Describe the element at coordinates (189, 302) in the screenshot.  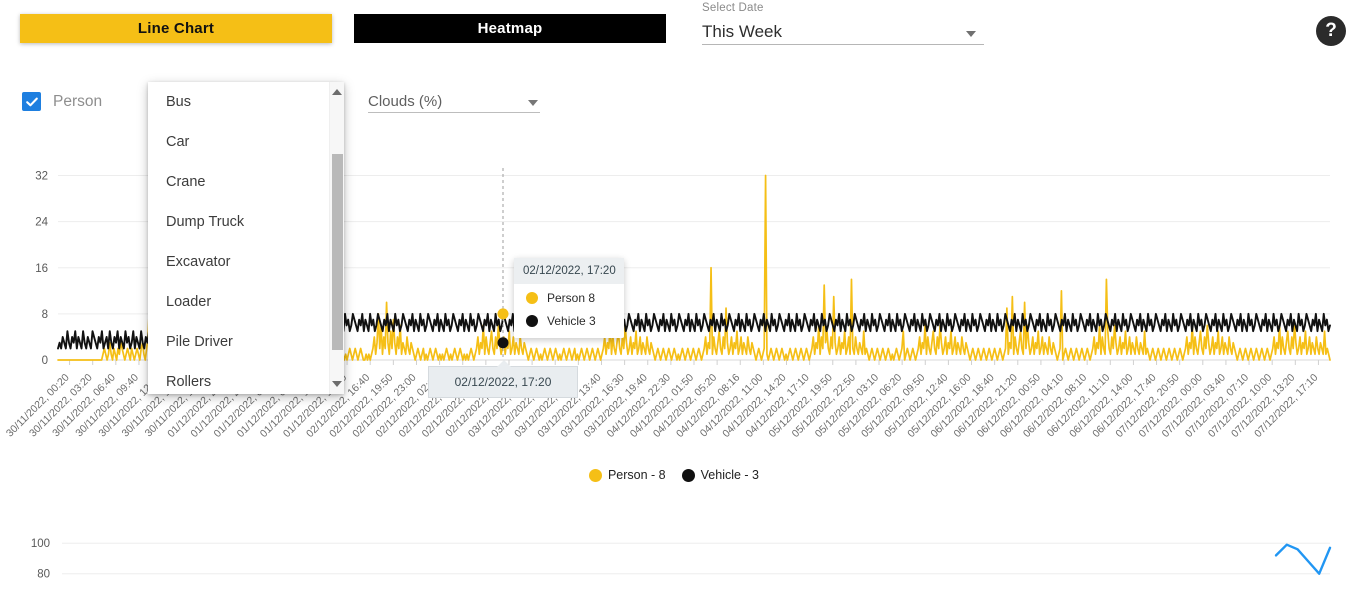
I see `dropdown-item-label: Loader` at that location.